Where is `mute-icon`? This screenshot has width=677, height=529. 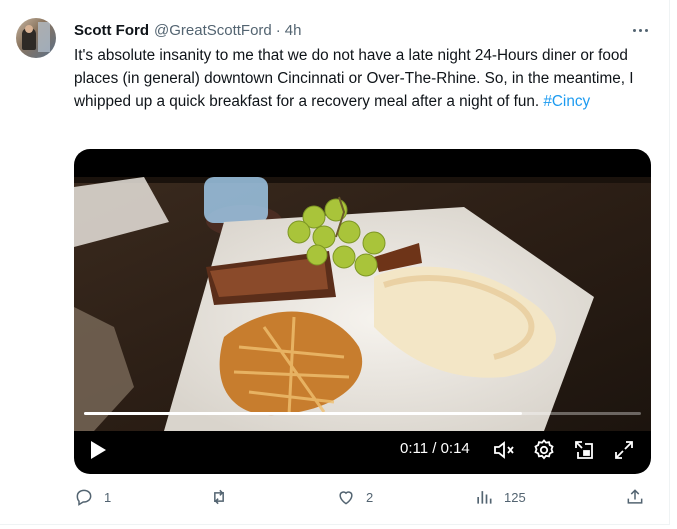 mute-icon is located at coordinates (504, 450).